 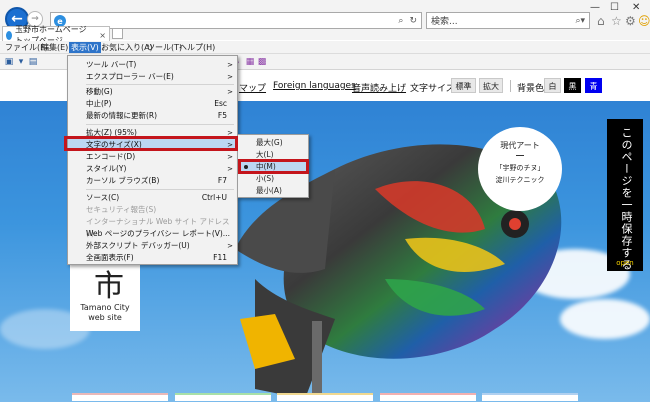 What do you see at coordinates (252, 87) in the screenshot?
I see `link-map: マップ` at bounding box center [252, 87].